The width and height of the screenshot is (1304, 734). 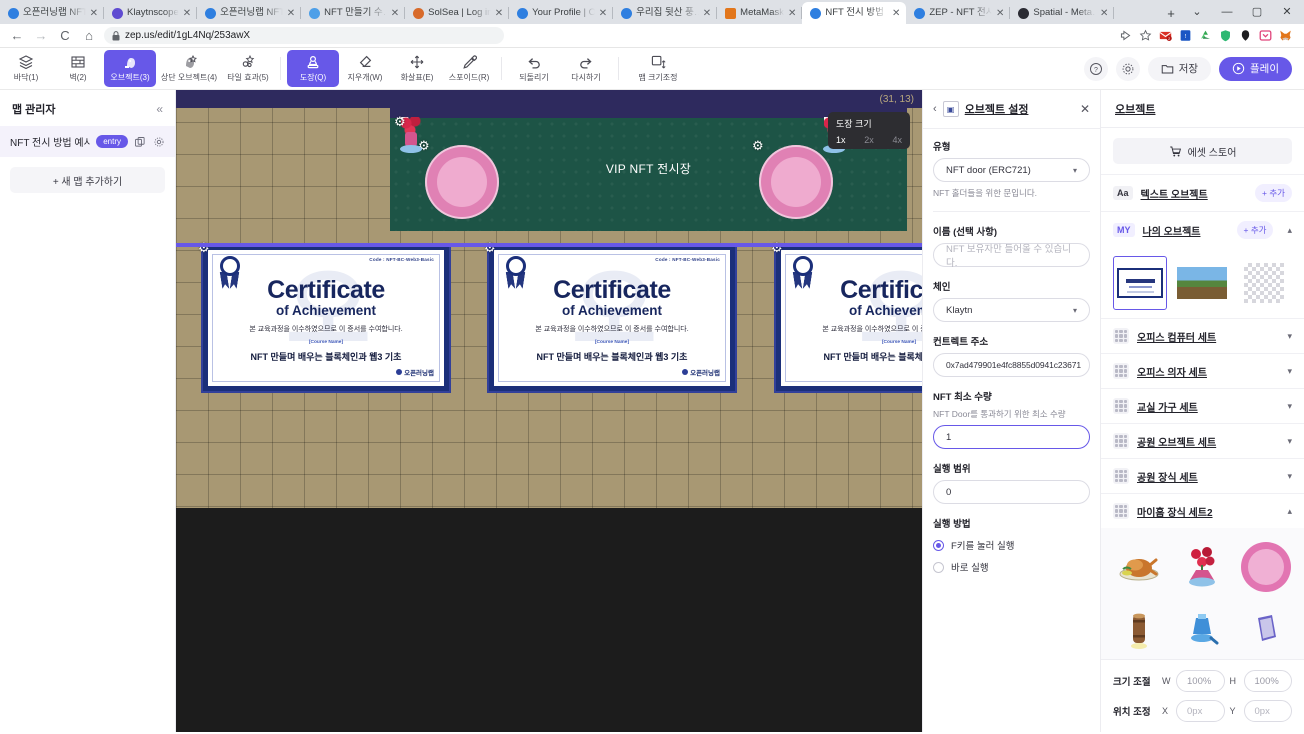 What do you see at coordinates (1225, 35) in the screenshot?
I see `shield-icon` at bounding box center [1225, 35].